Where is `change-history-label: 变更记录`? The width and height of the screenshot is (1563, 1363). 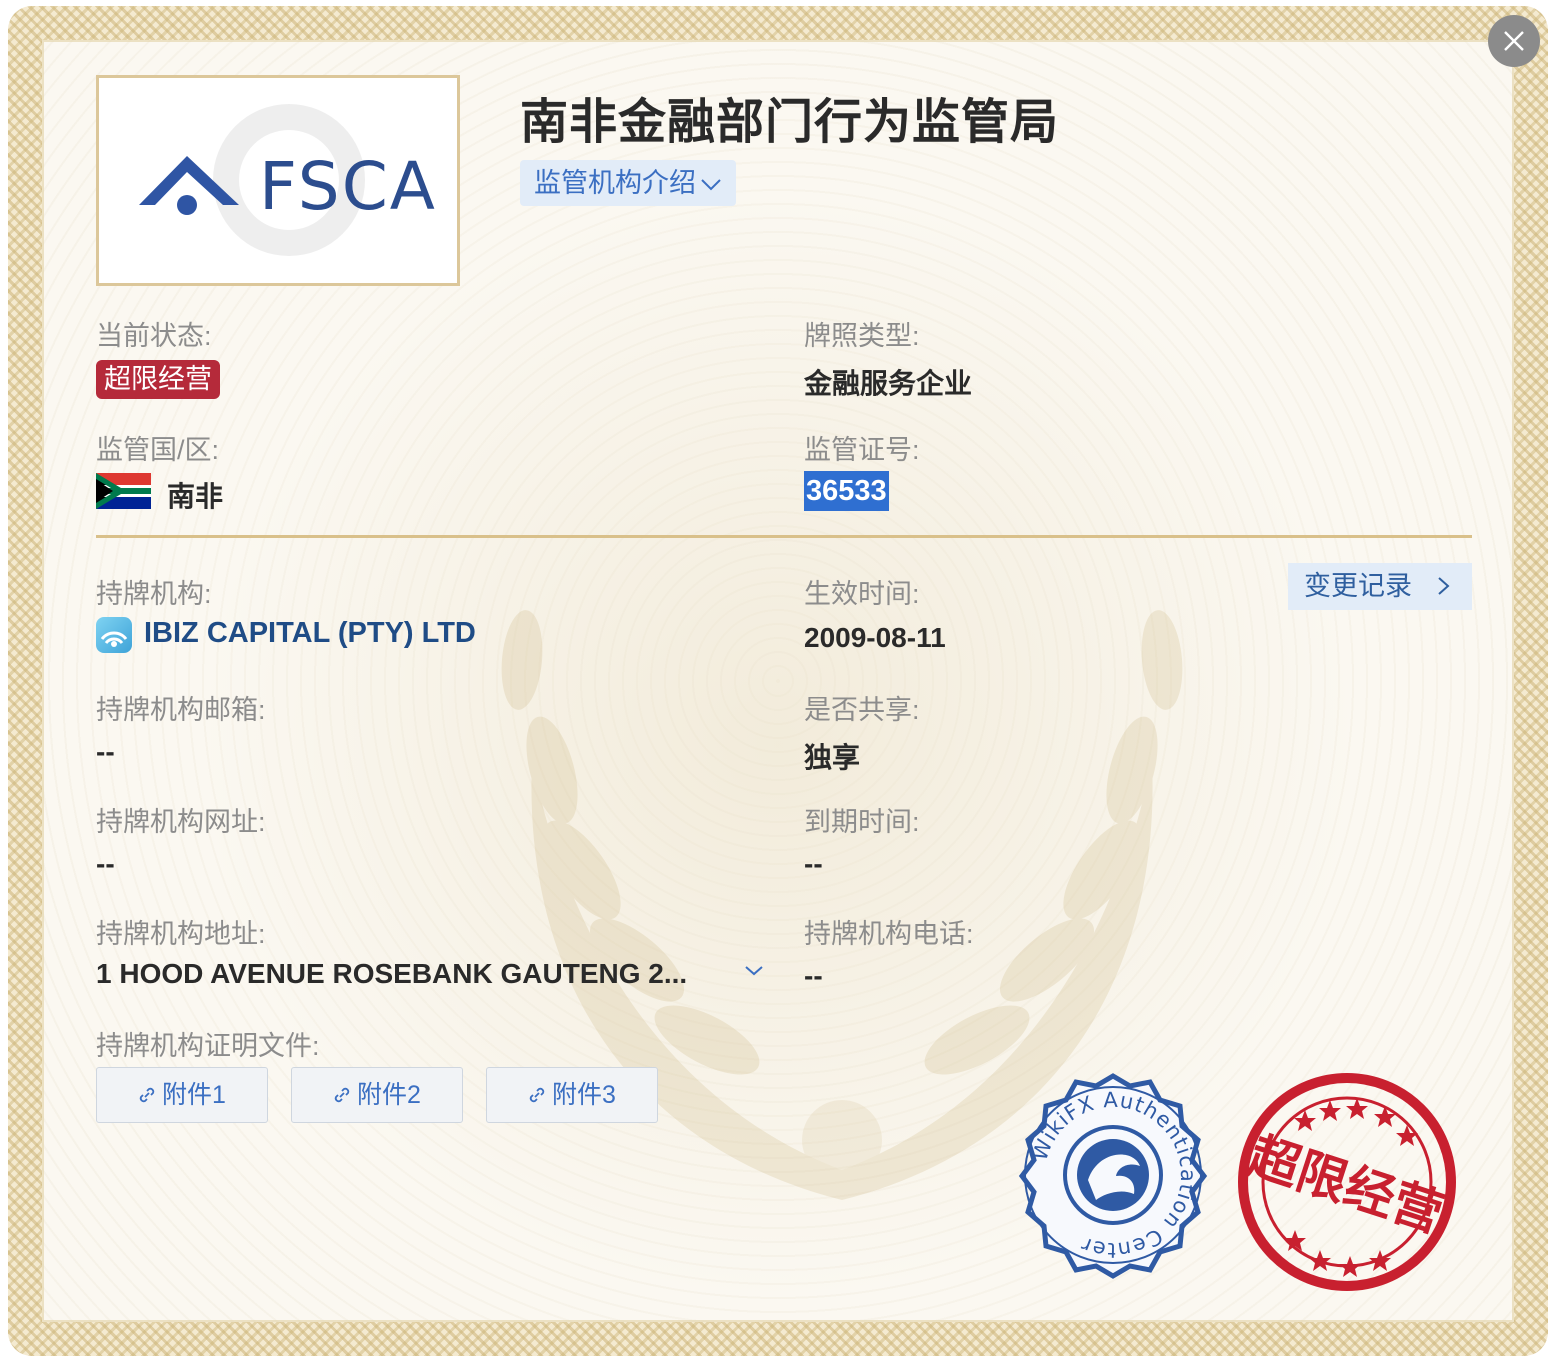
change-history-label: 变更记录 is located at coordinates (1358, 586).